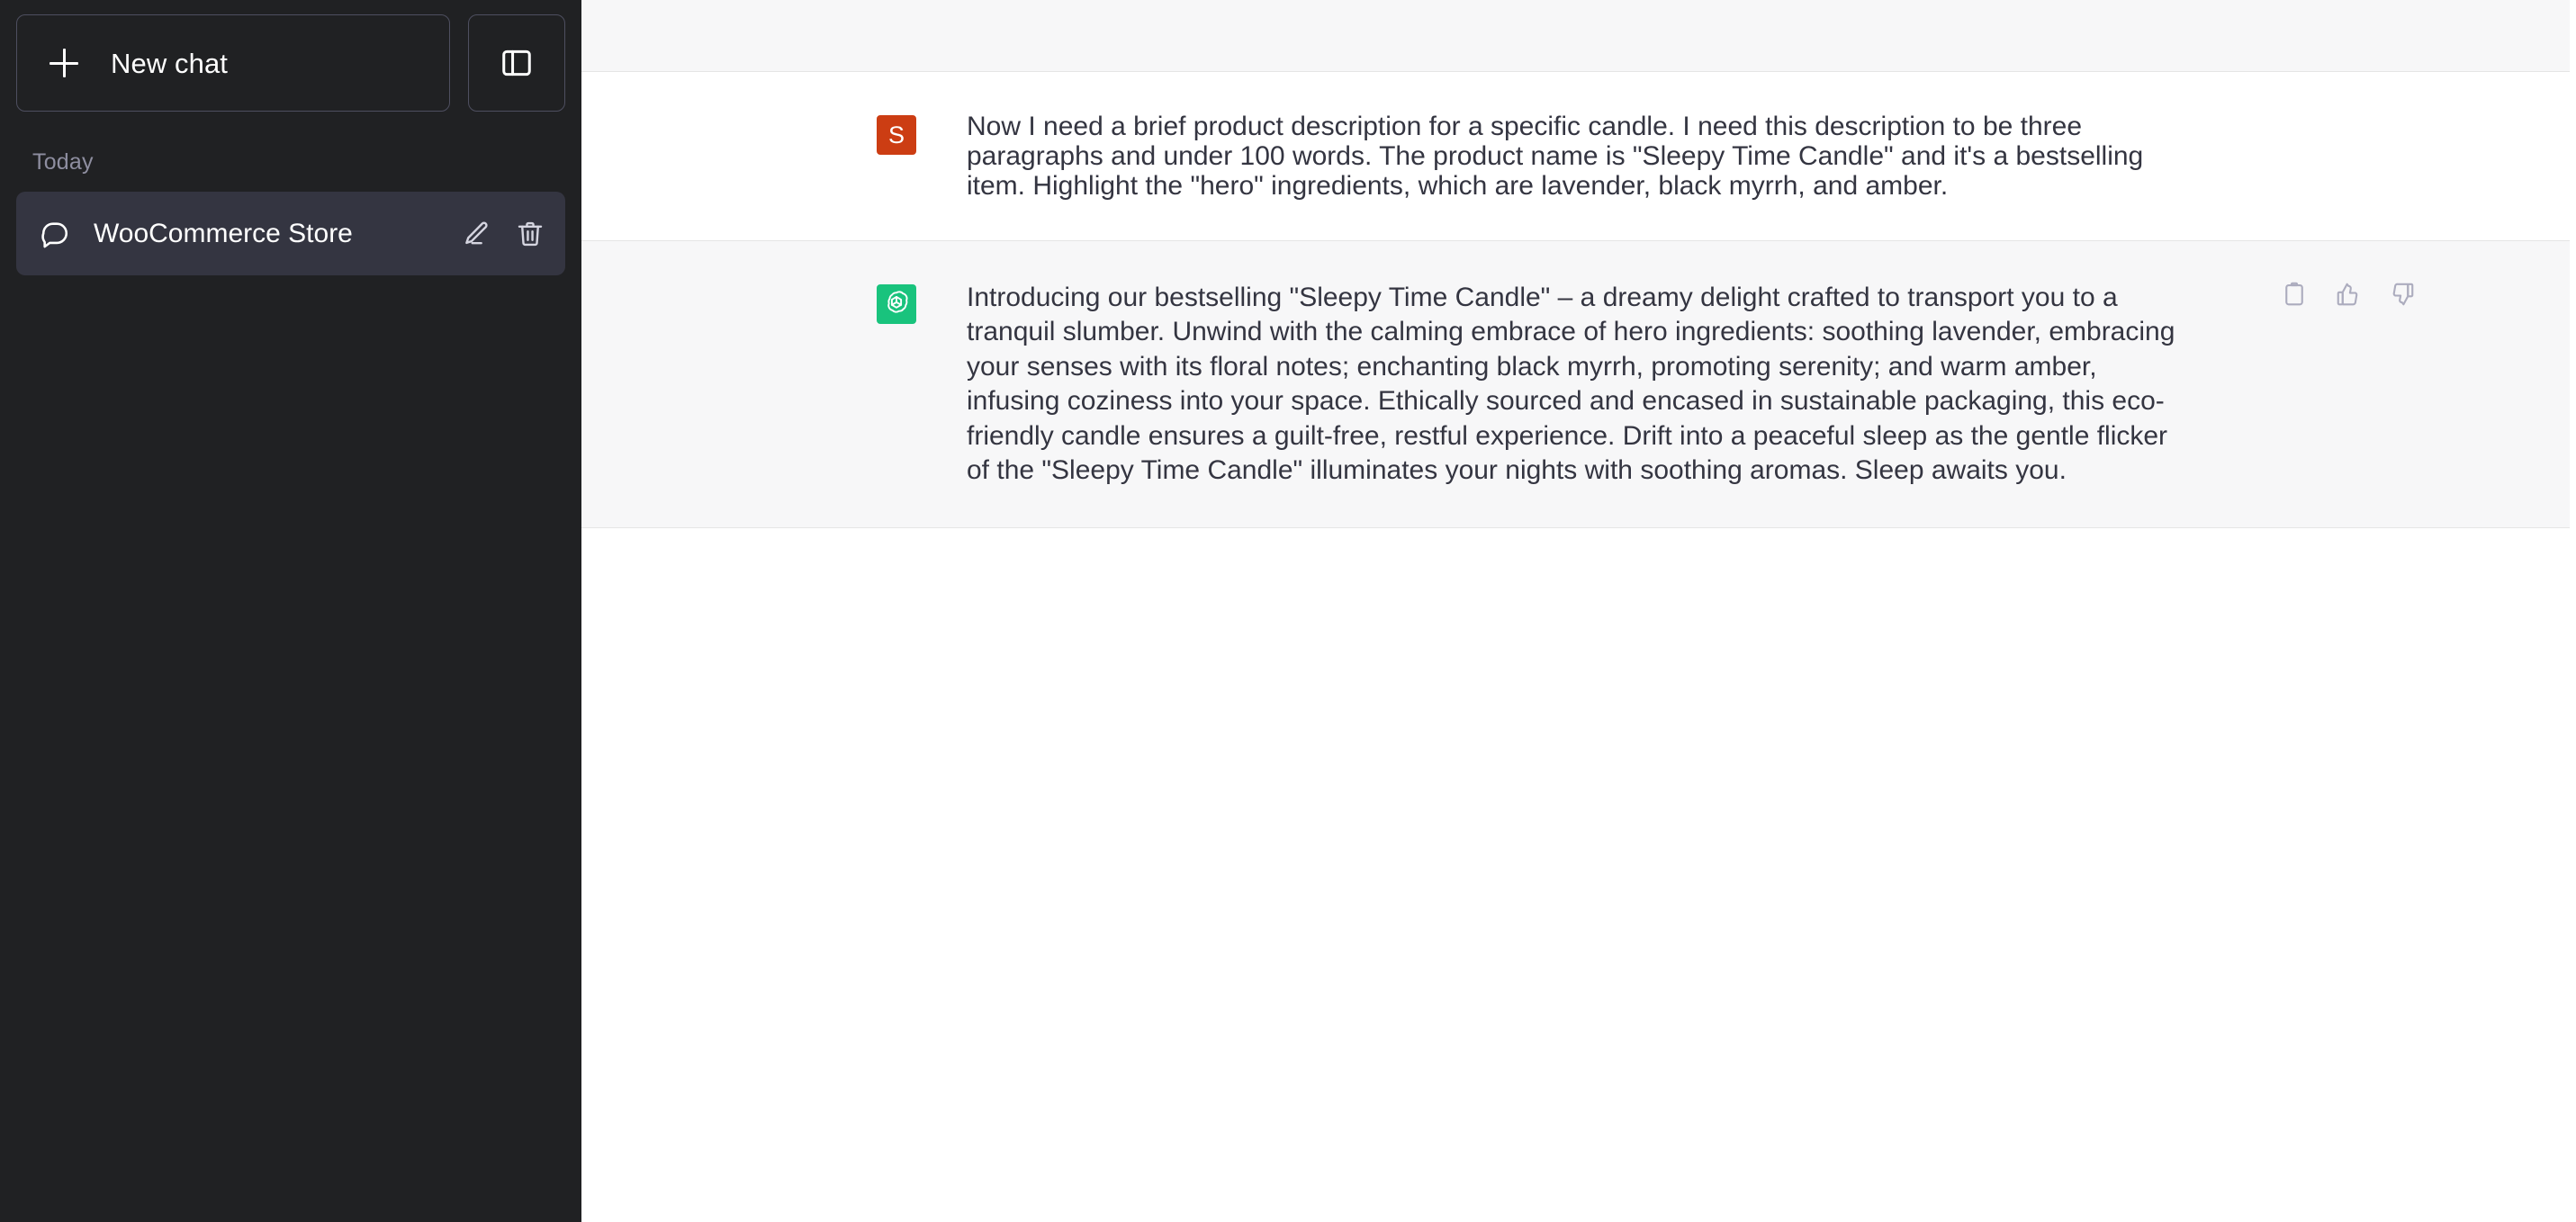 Image resolution: width=2576 pixels, height=1222 pixels. Describe the element at coordinates (1578, 36) in the screenshot. I see `previous-message-tail` at that location.